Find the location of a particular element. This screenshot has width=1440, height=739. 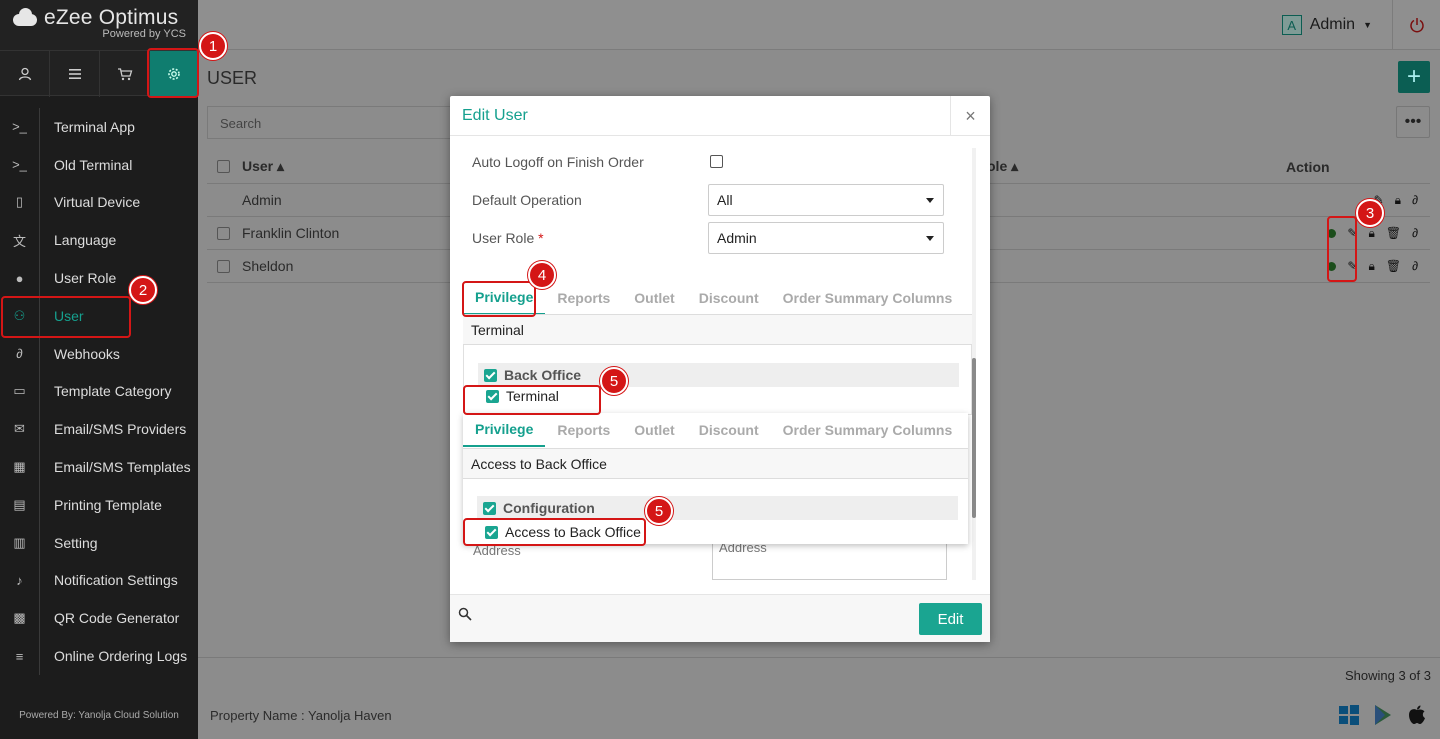

sidebar-item-old-terminal: >_ Old Terminal is located at coordinates (99, 164).